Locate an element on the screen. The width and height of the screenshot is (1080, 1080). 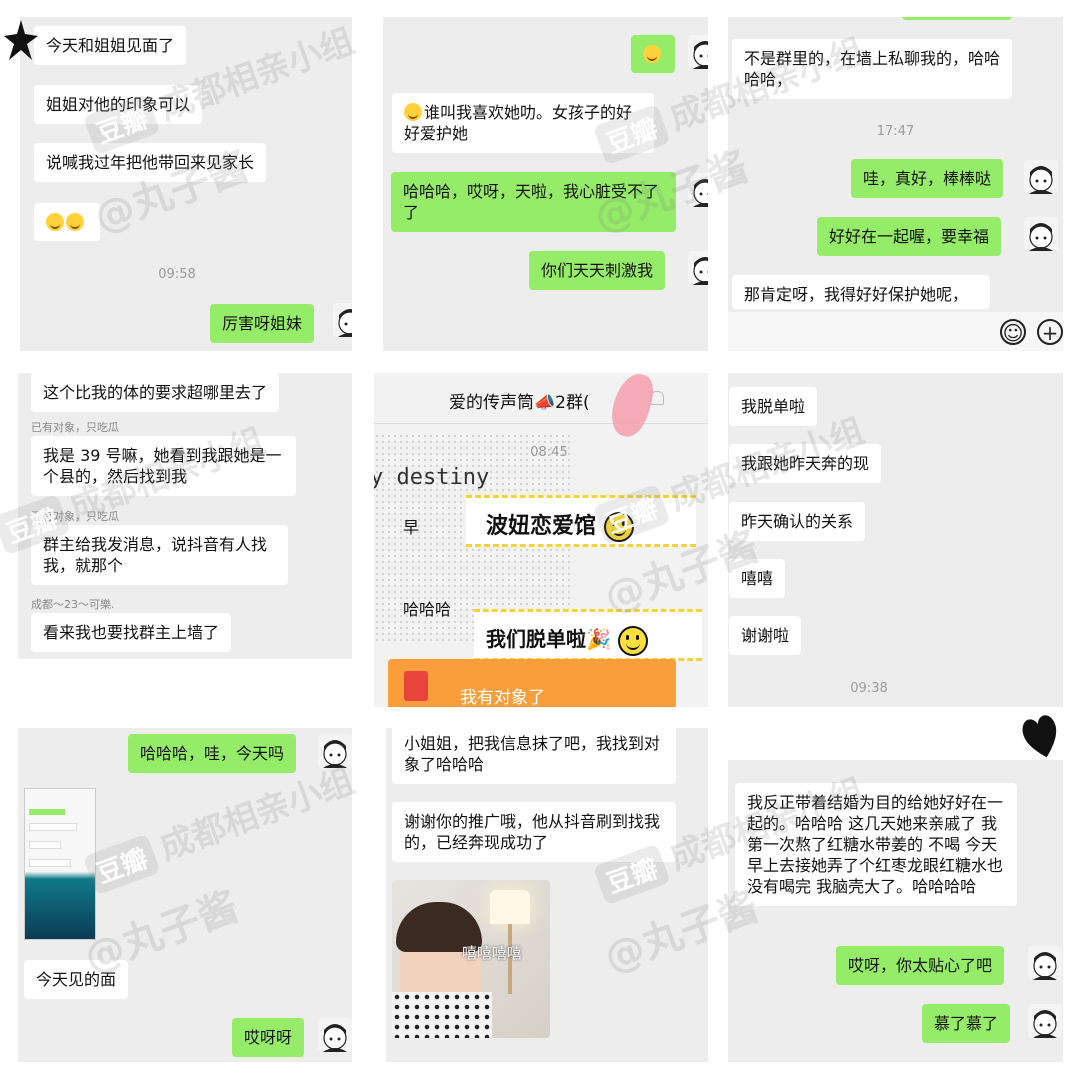
chat-bubble-left: 说喊我过年把他带回来见家长 is located at coordinates (150, 162).